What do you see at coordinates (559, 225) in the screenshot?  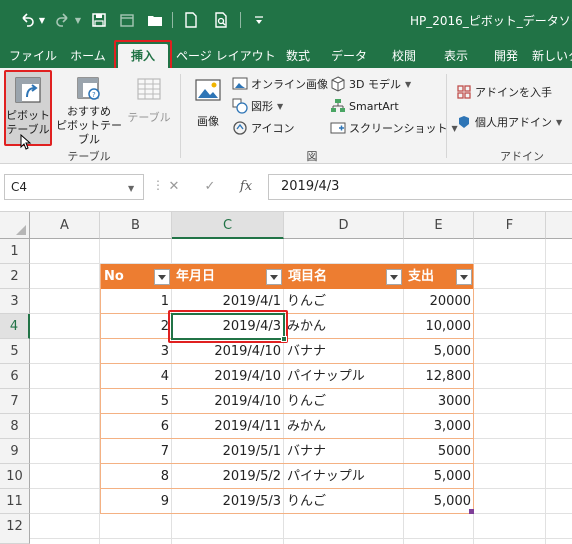 I see `column-header-g` at bounding box center [559, 225].